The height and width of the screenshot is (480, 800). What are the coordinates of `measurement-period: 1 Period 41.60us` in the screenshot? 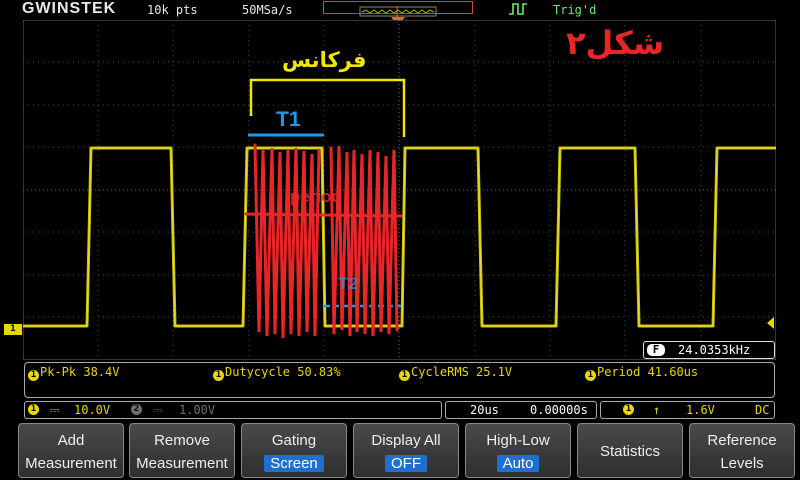 It's located at (641, 373).